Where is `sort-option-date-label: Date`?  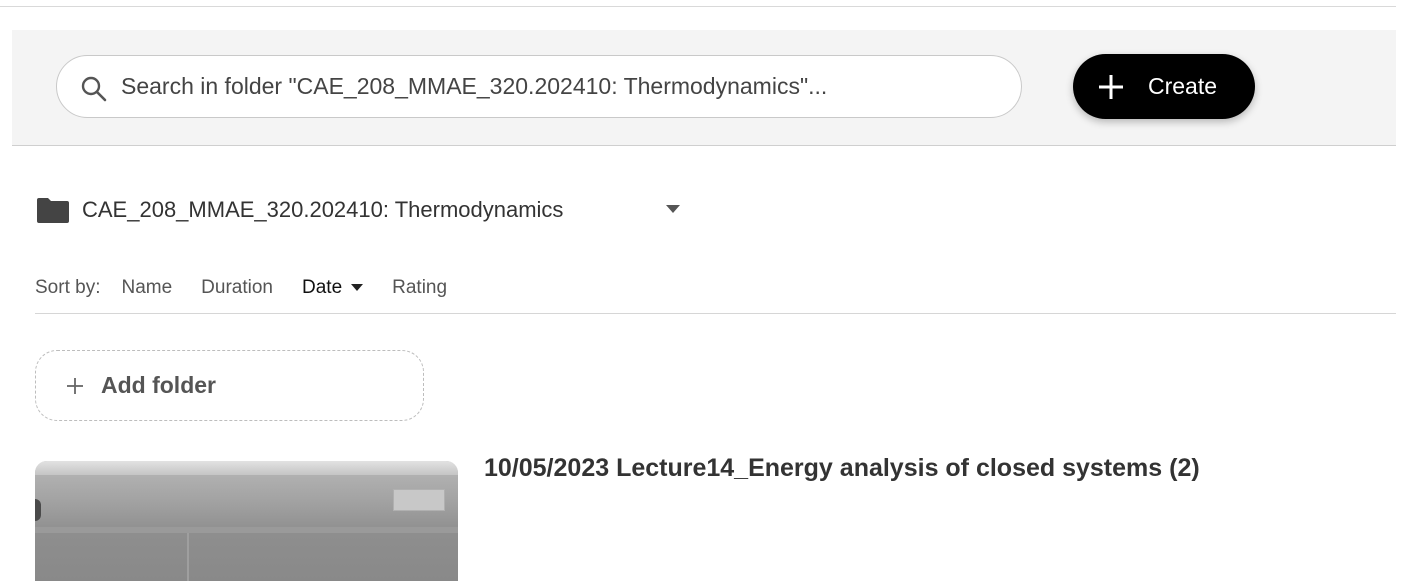 sort-option-date-label: Date is located at coordinates (322, 287).